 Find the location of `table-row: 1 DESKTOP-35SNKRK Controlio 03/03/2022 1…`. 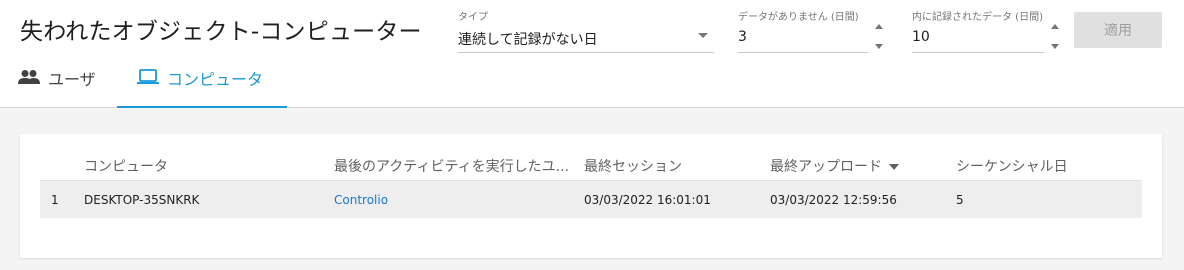

table-row: 1 DESKTOP-35SNKRK Controlio 03/03/2022 1… is located at coordinates (591, 199).